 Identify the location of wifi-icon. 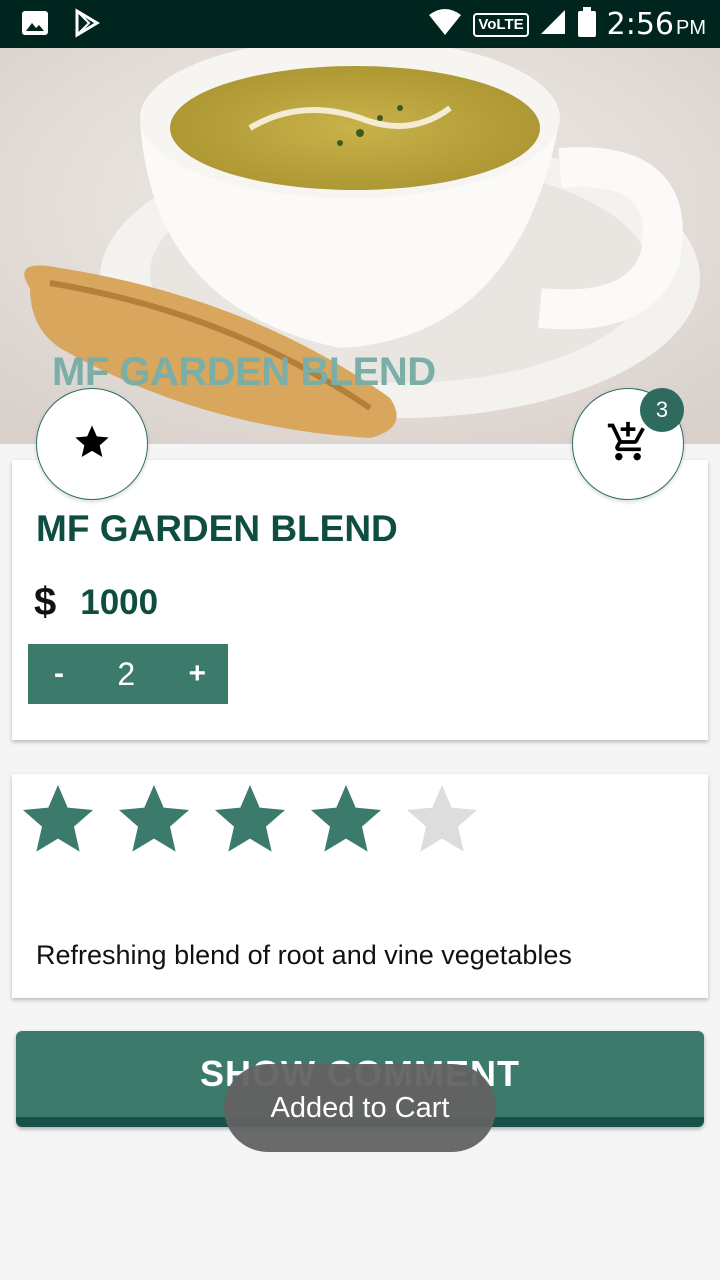
(445, 24).